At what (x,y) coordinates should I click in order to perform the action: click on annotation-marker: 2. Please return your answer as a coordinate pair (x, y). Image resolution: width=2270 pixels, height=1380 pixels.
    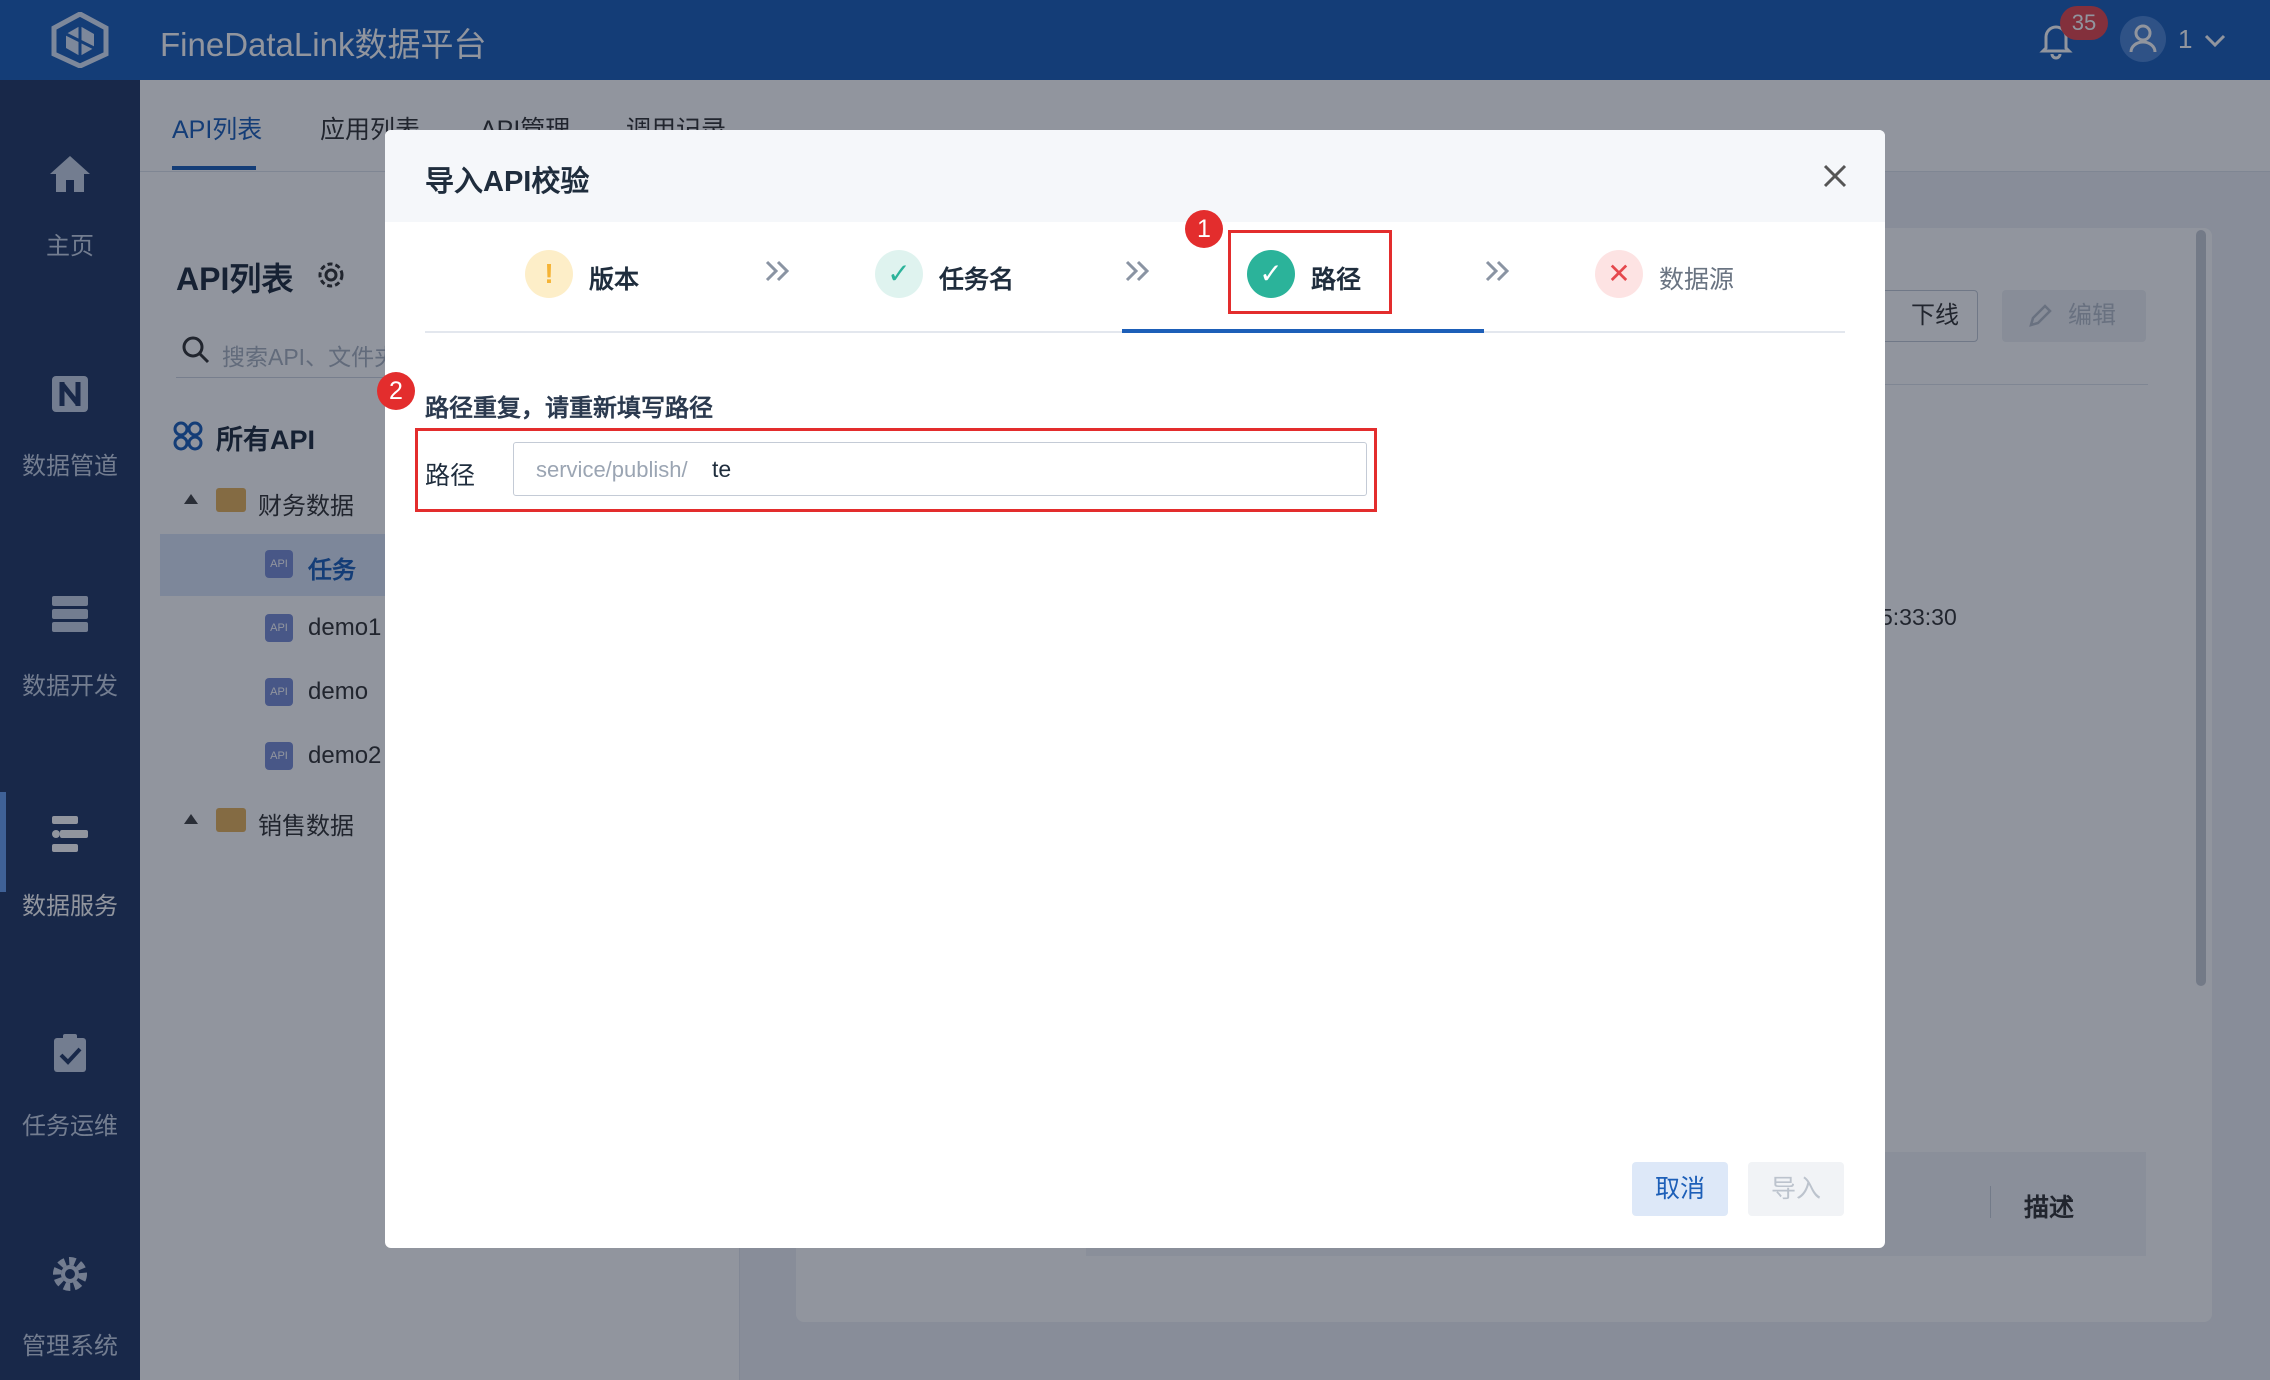
    Looking at the image, I should click on (396, 391).